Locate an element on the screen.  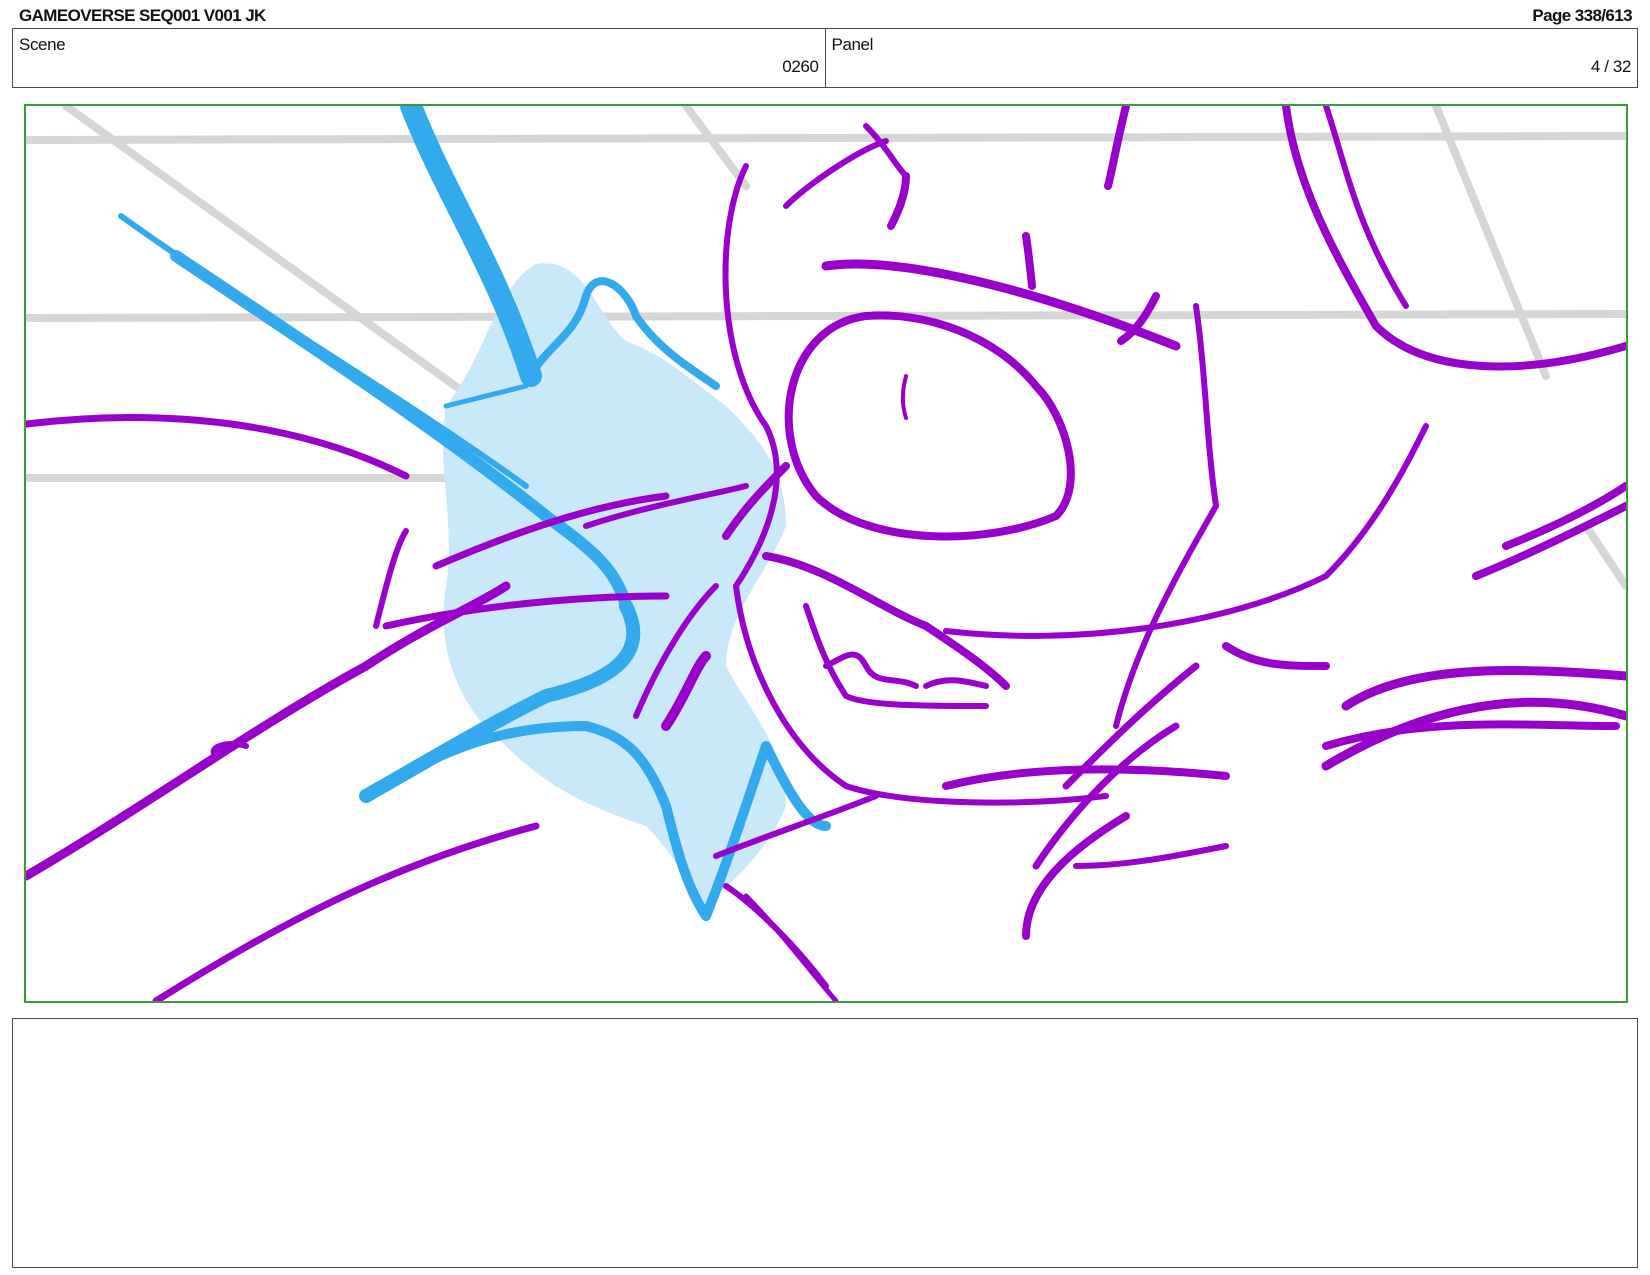
panel-cell: Panel 4 / 32 is located at coordinates (1231, 58).